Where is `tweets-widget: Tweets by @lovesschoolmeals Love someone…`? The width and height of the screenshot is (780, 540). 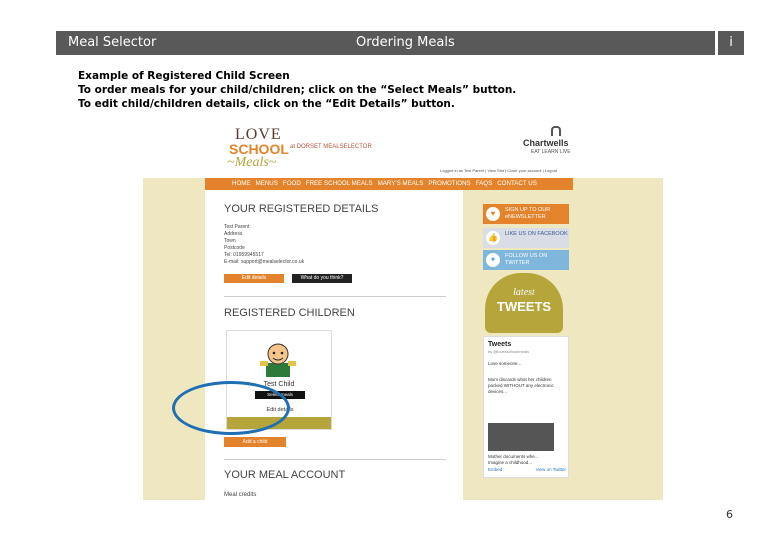 tweets-widget: Tweets by @lovesschoolmeals Love someone… is located at coordinates (526, 407).